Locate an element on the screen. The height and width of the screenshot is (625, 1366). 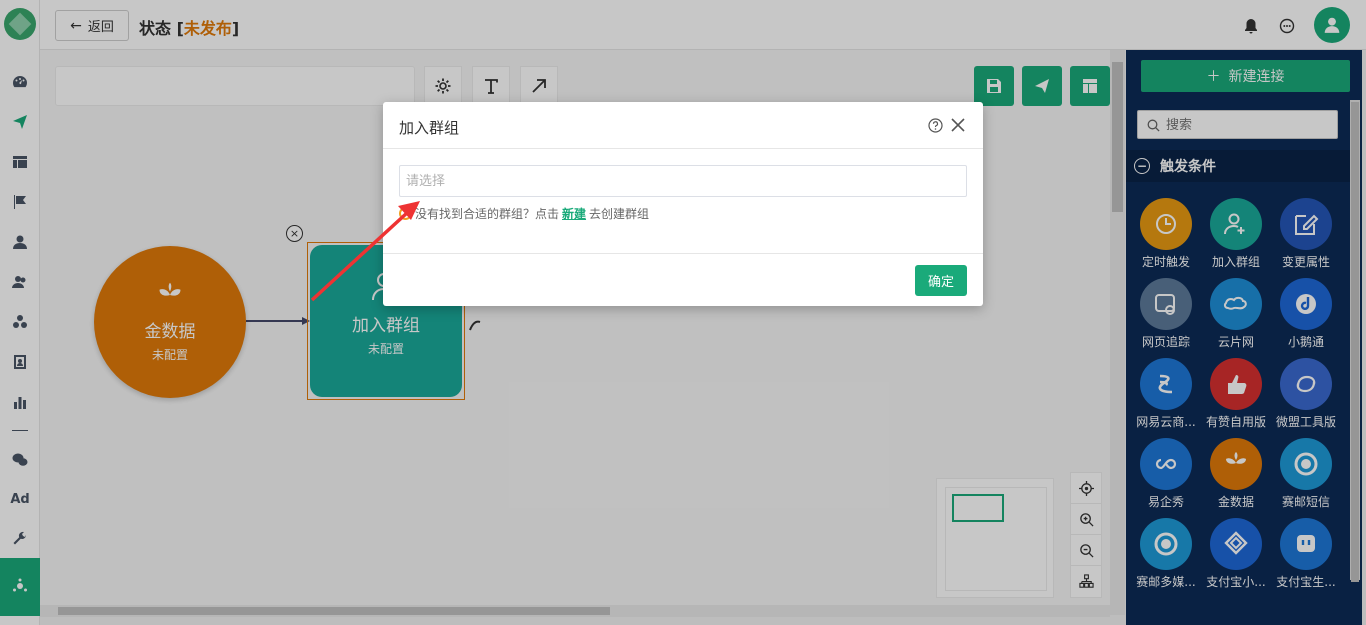
group-select-input is located at coordinates (676, 181).